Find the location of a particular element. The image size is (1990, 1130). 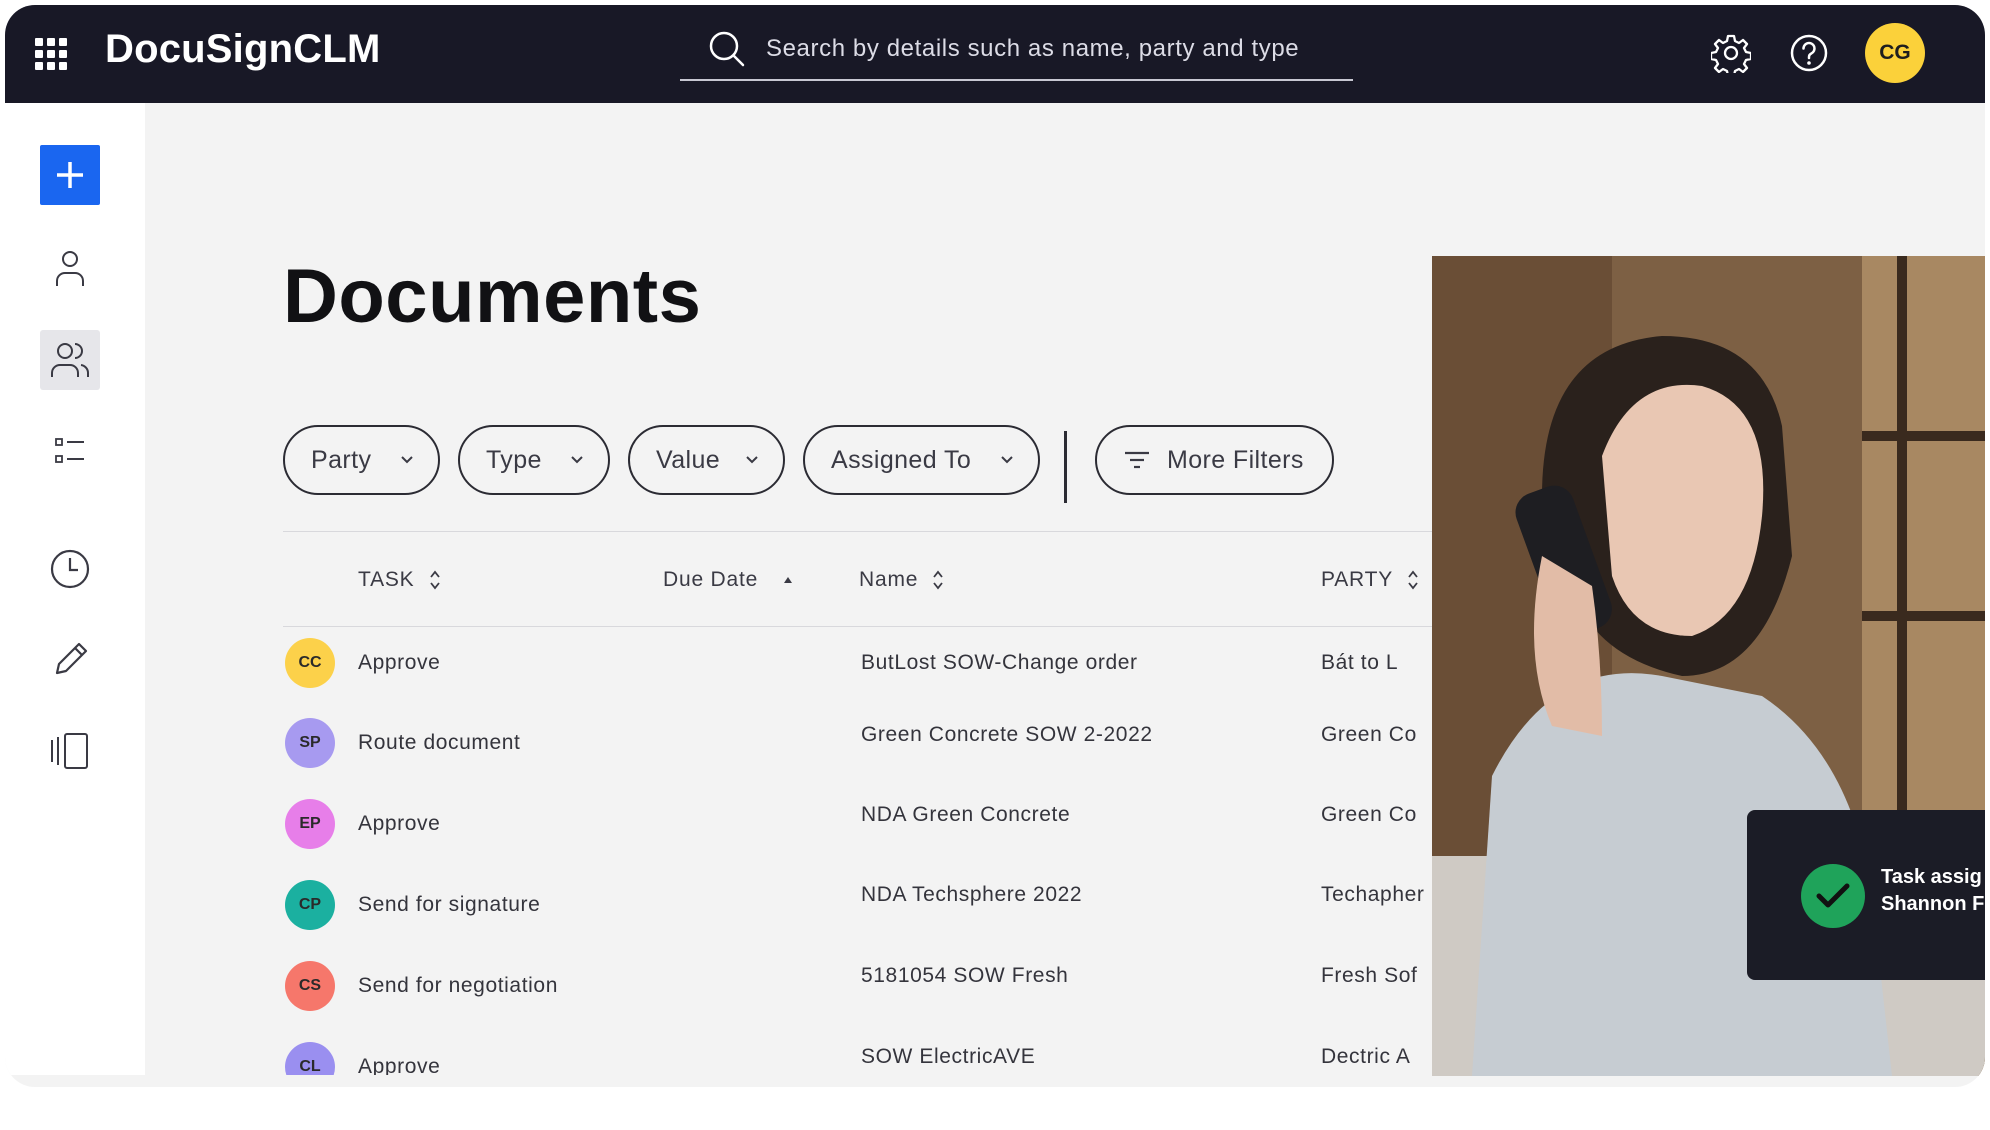

clock-icon is located at coordinates (70, 569).